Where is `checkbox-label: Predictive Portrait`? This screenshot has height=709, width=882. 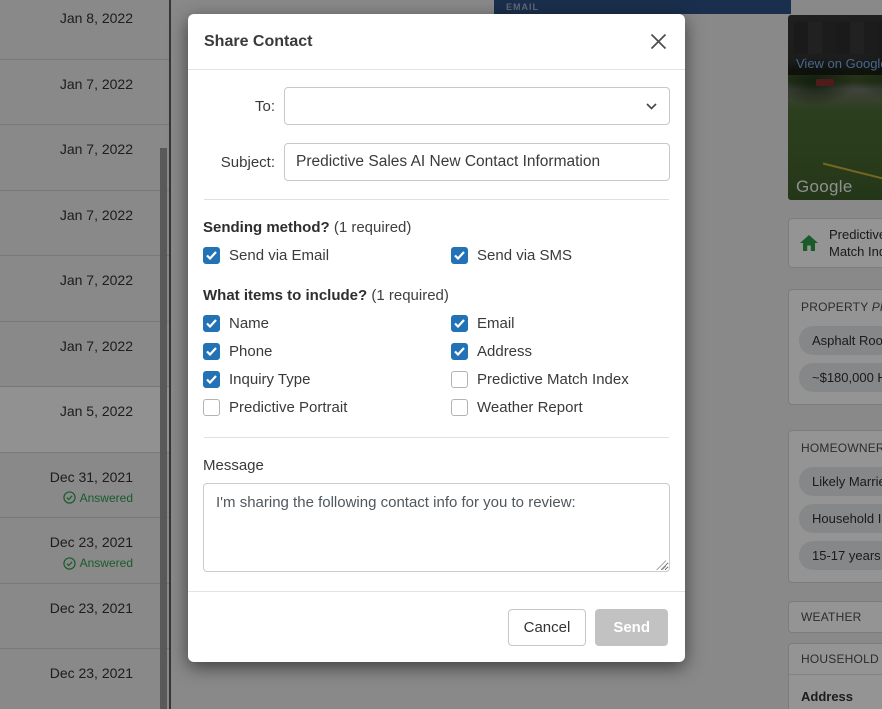 checkbox-label: Predictive Portrait is located at coordinates (288, 407).